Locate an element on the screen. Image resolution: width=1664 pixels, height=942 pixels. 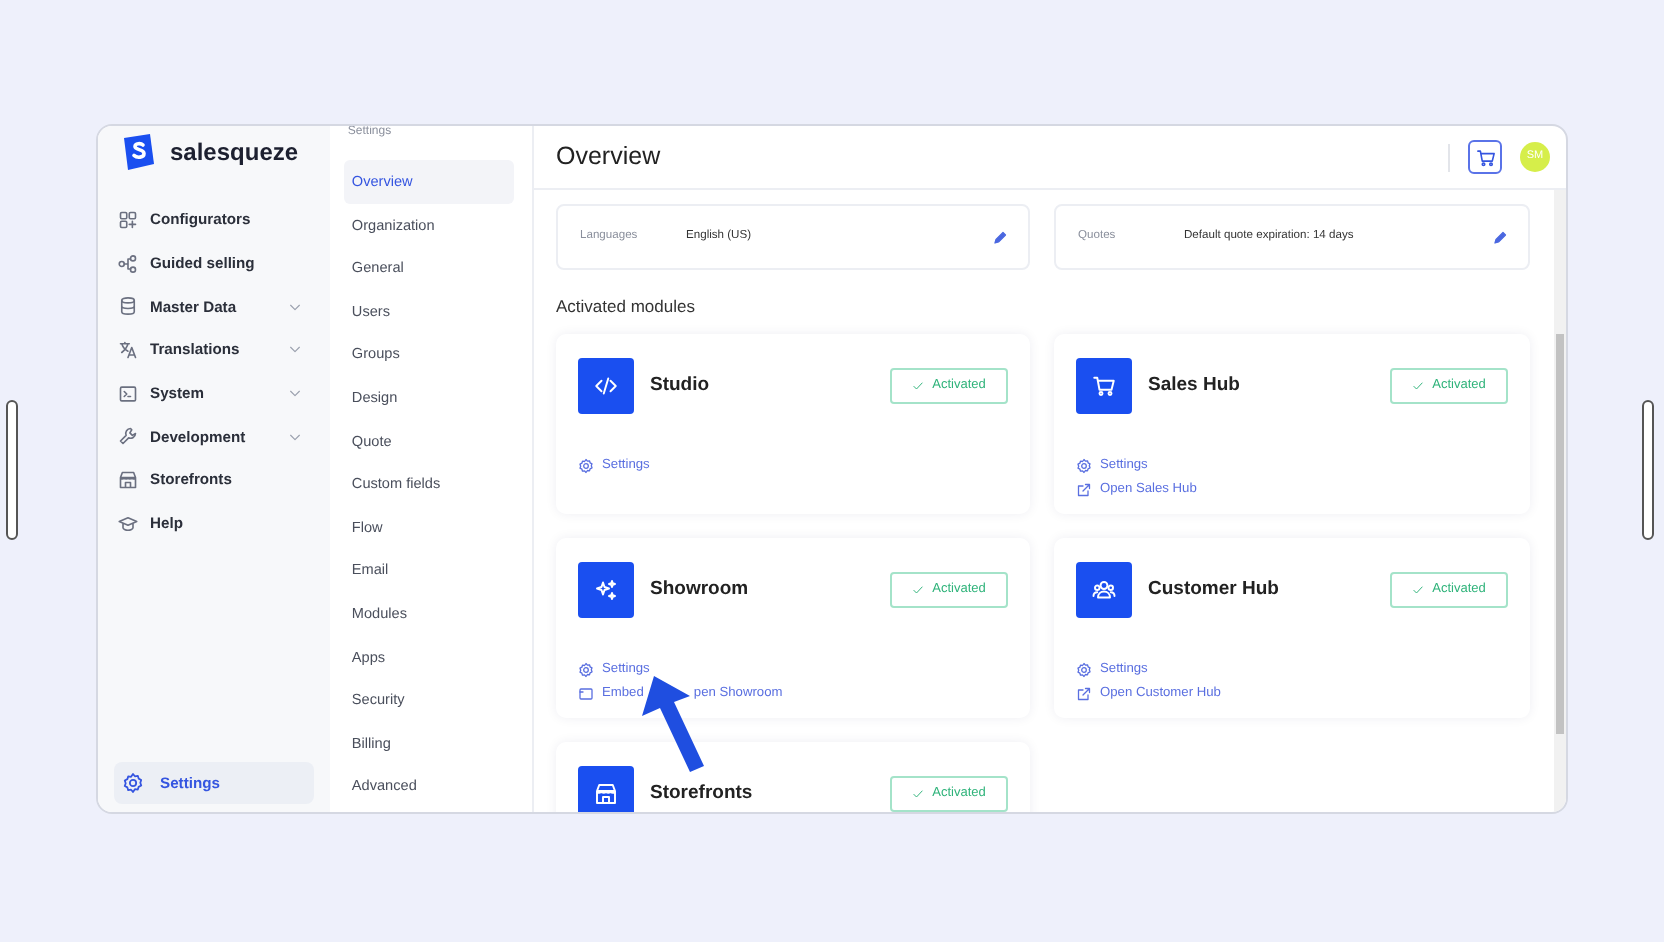
section-title: Activated modules is located at coordinates (626, 307).